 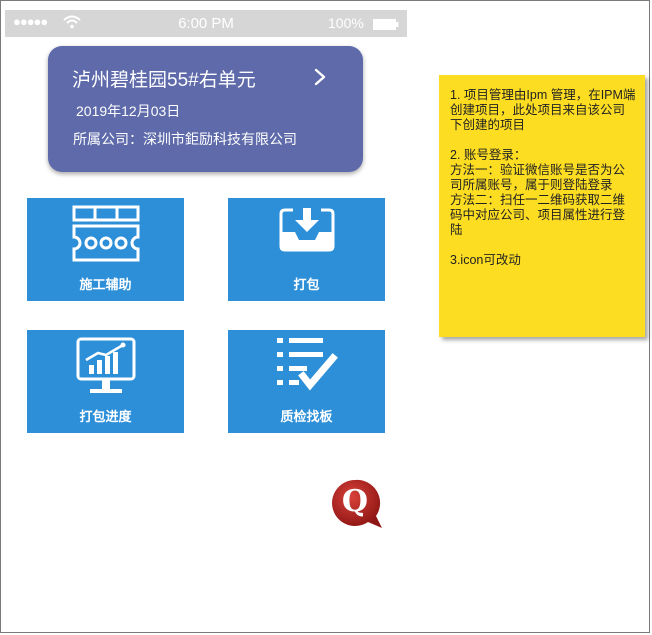 I want to click on project-company: 所属公司：深圳市鉅励科技有限公司, so click(x=185, y=139).